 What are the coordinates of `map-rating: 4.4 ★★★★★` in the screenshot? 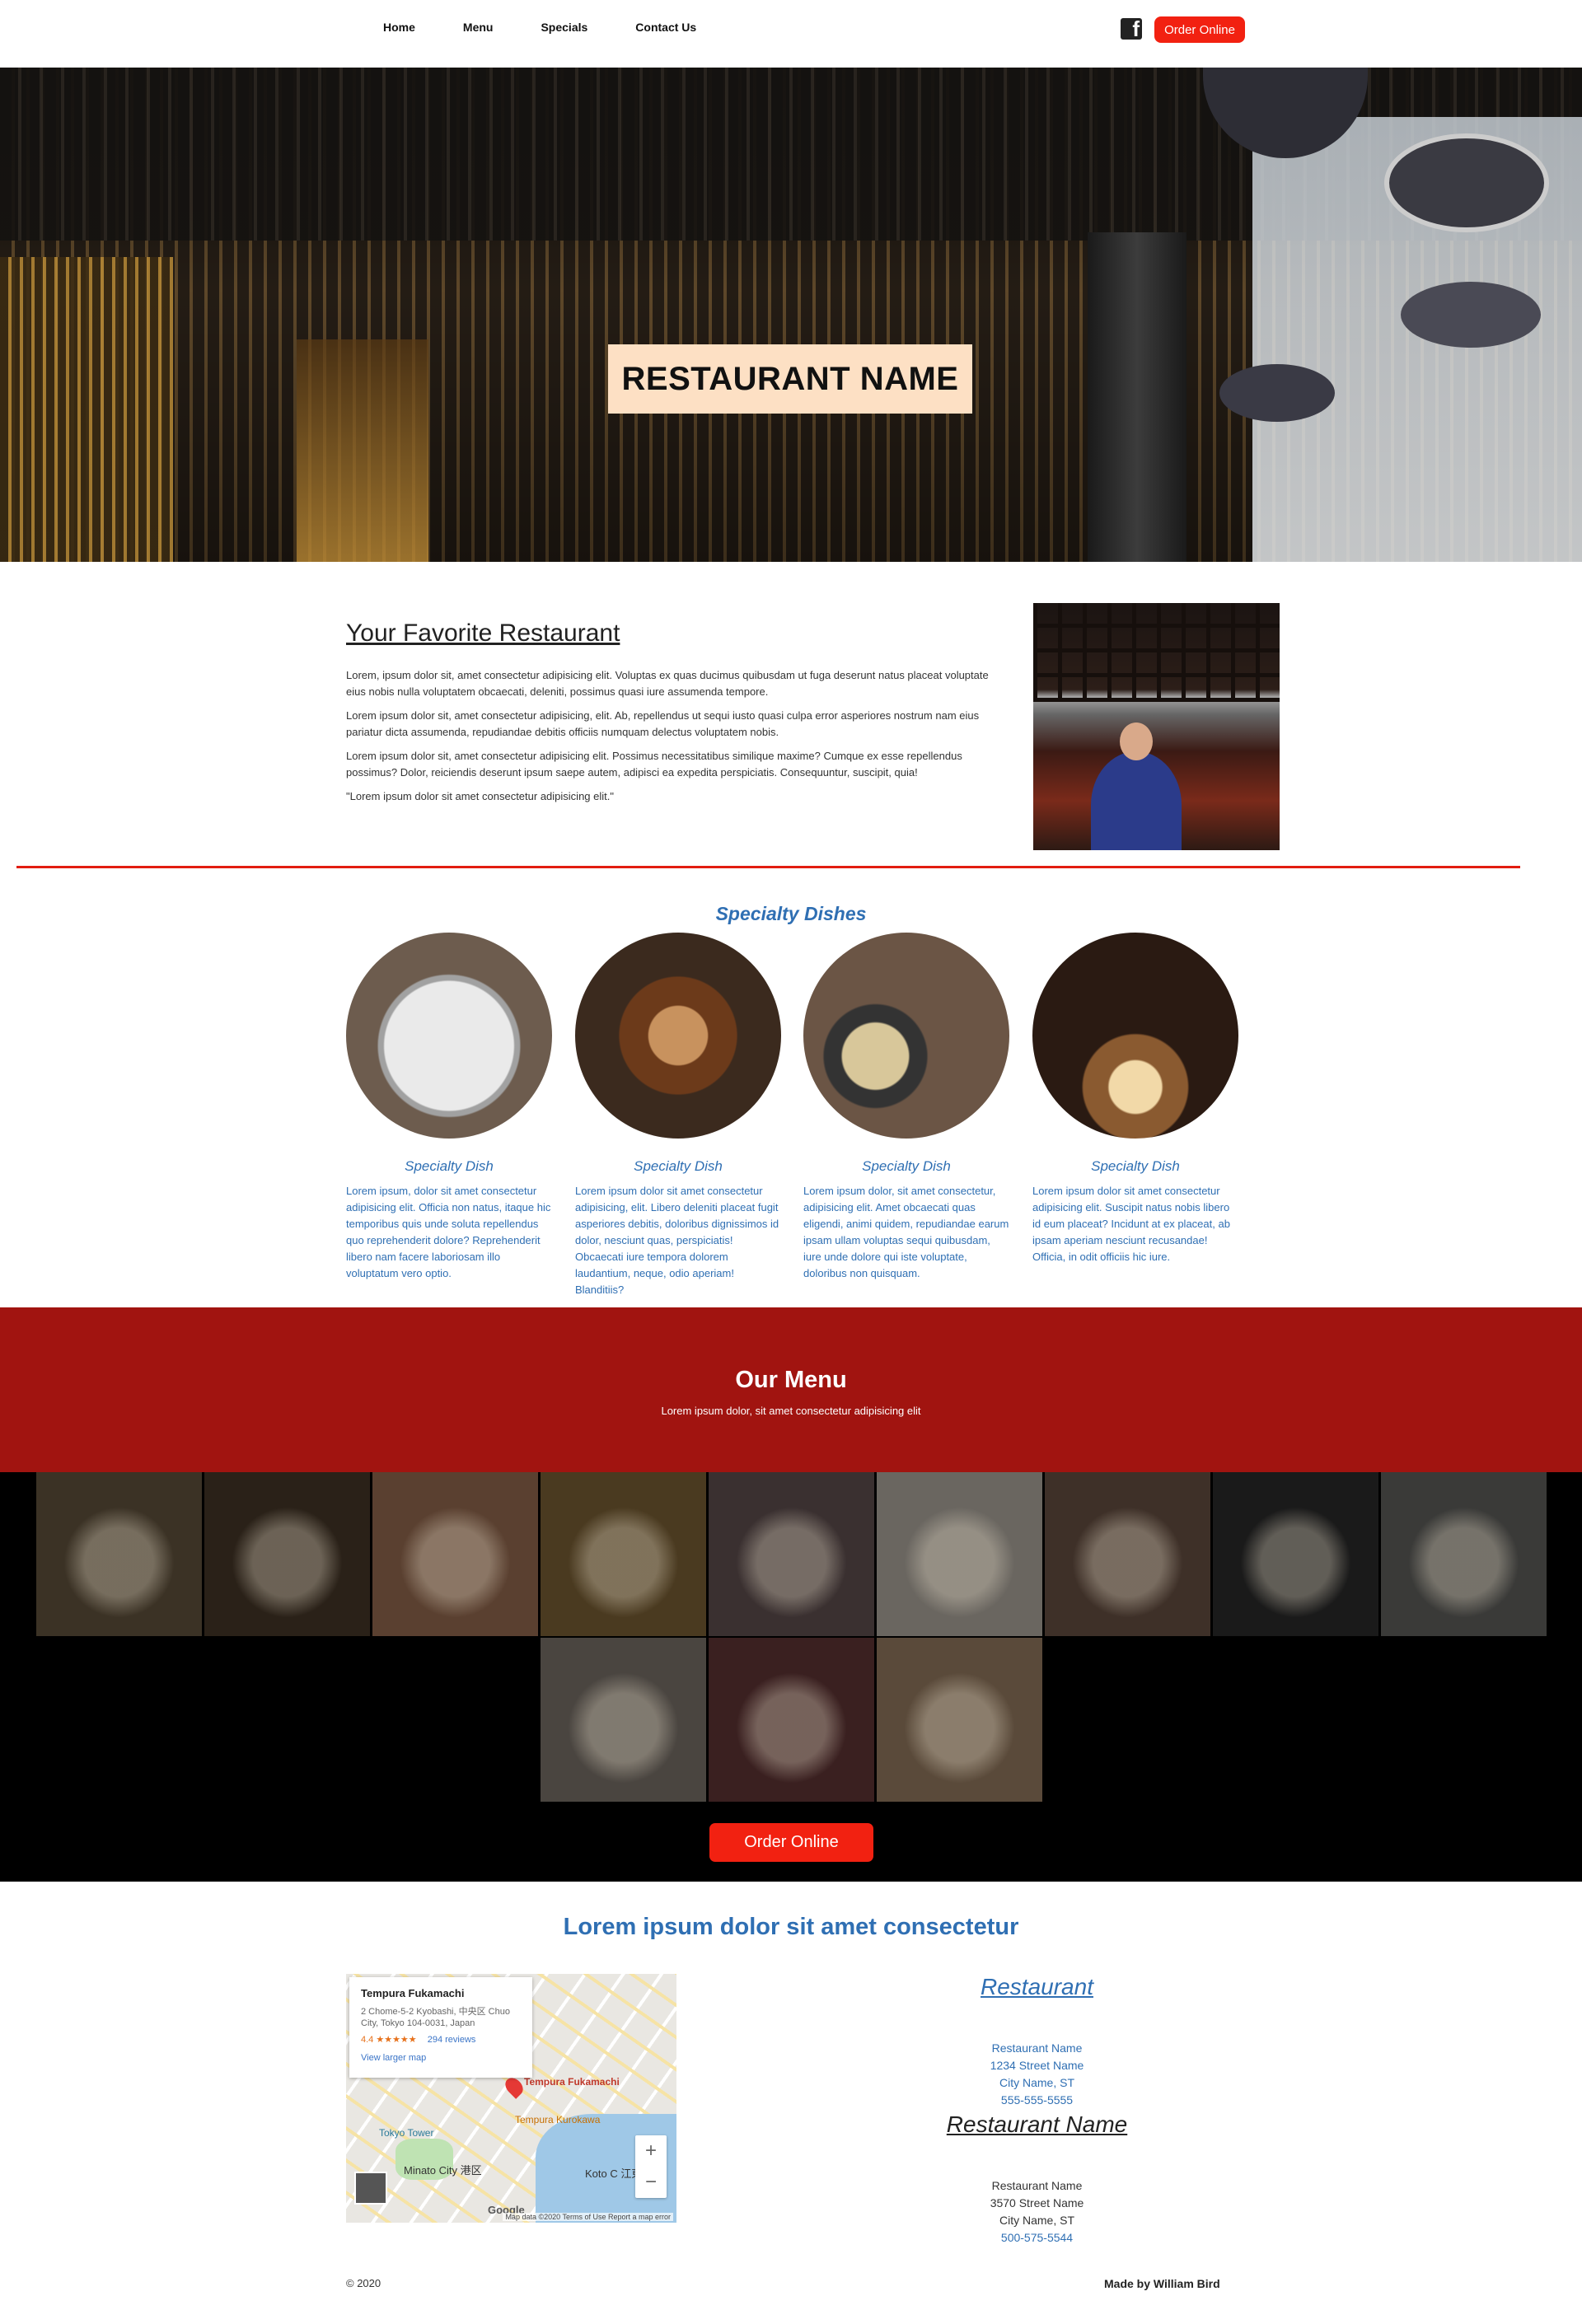 It's located at (389, 2040).